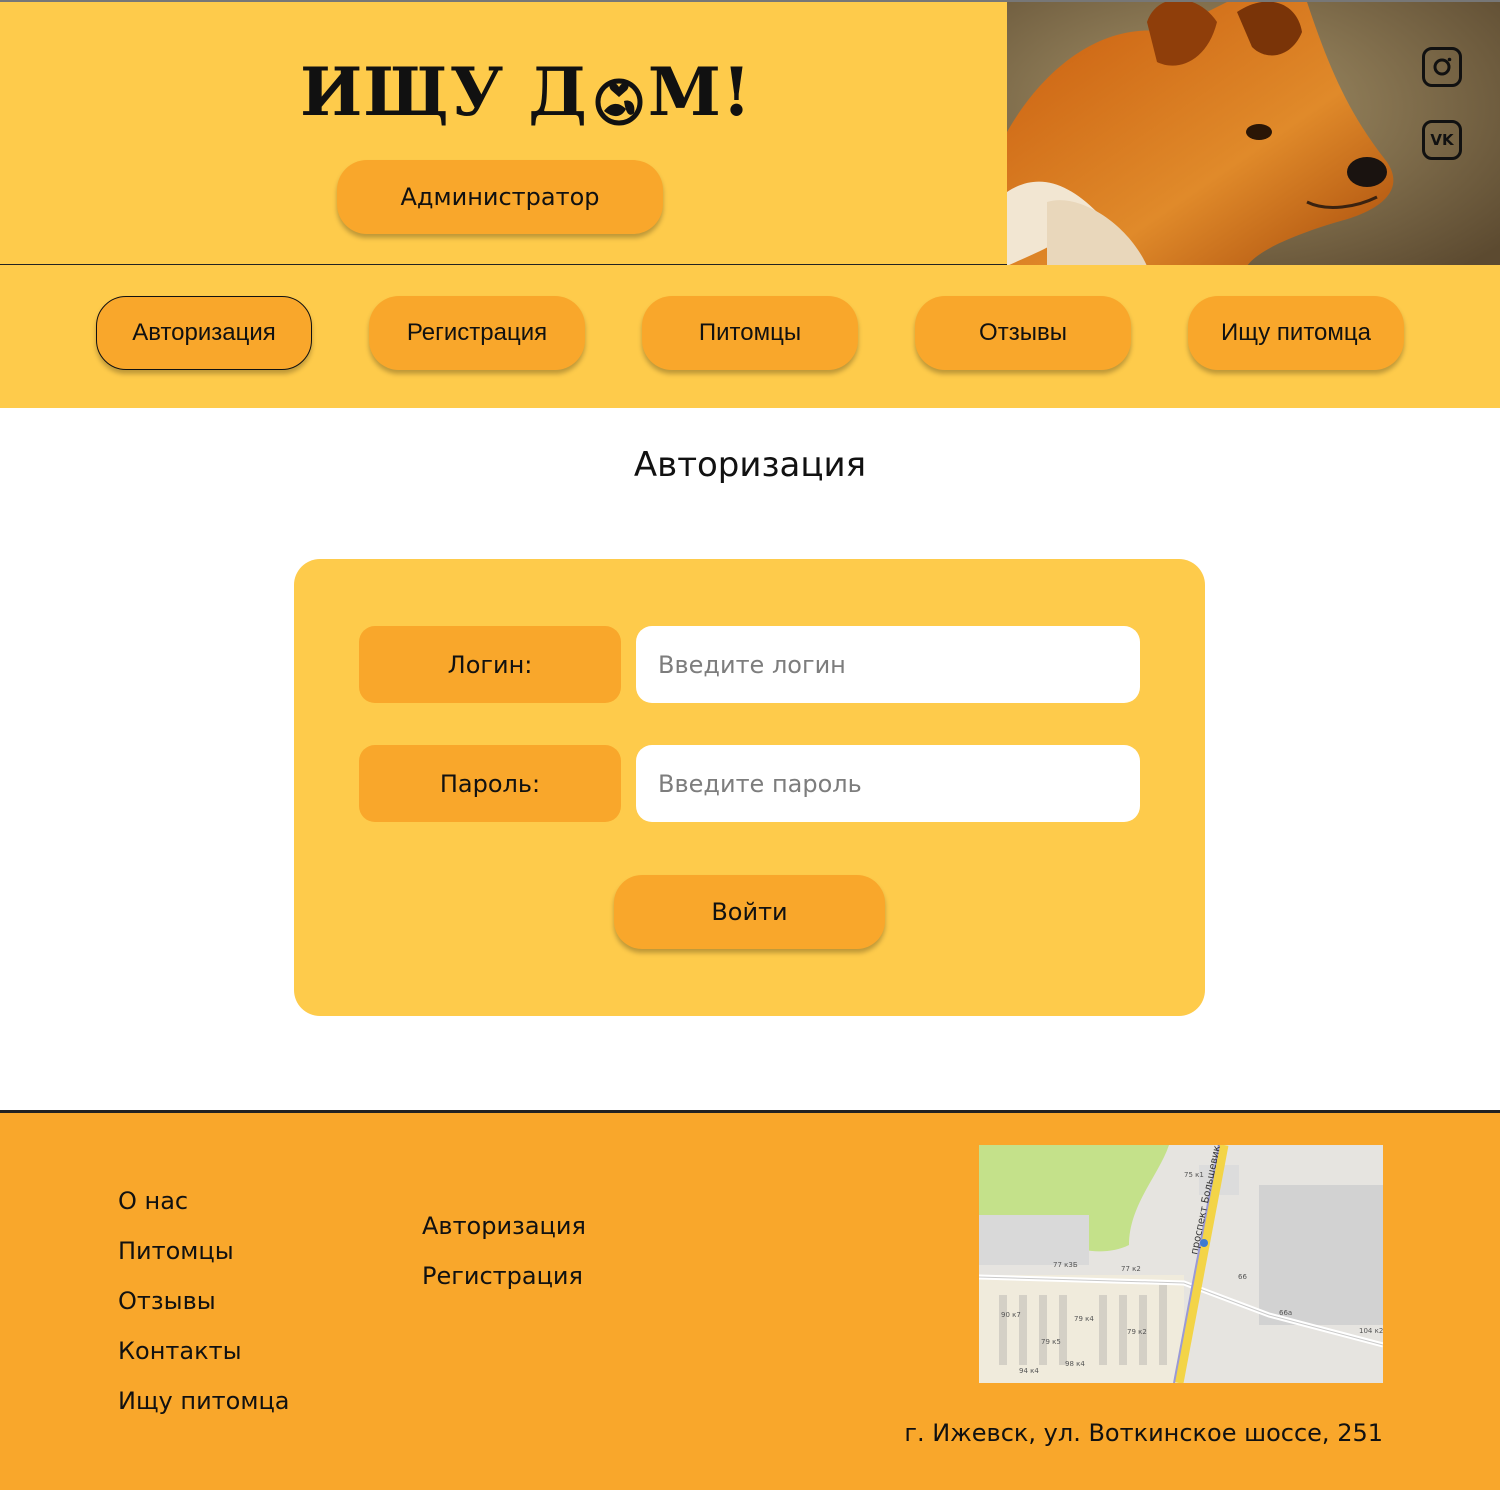 The image size is (1500, 1490). I want to click on dog-photo: VK, so click(1253, 134).